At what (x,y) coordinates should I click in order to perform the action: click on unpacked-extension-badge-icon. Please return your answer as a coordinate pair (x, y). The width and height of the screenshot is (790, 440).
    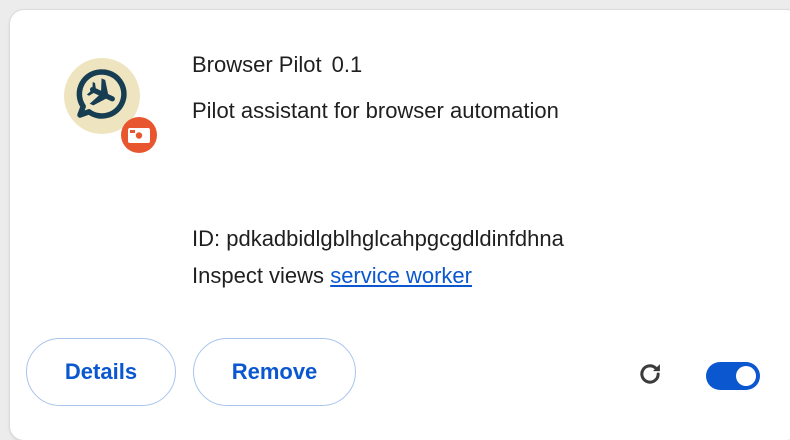
    Looking at the image, I should click on (139, 135).